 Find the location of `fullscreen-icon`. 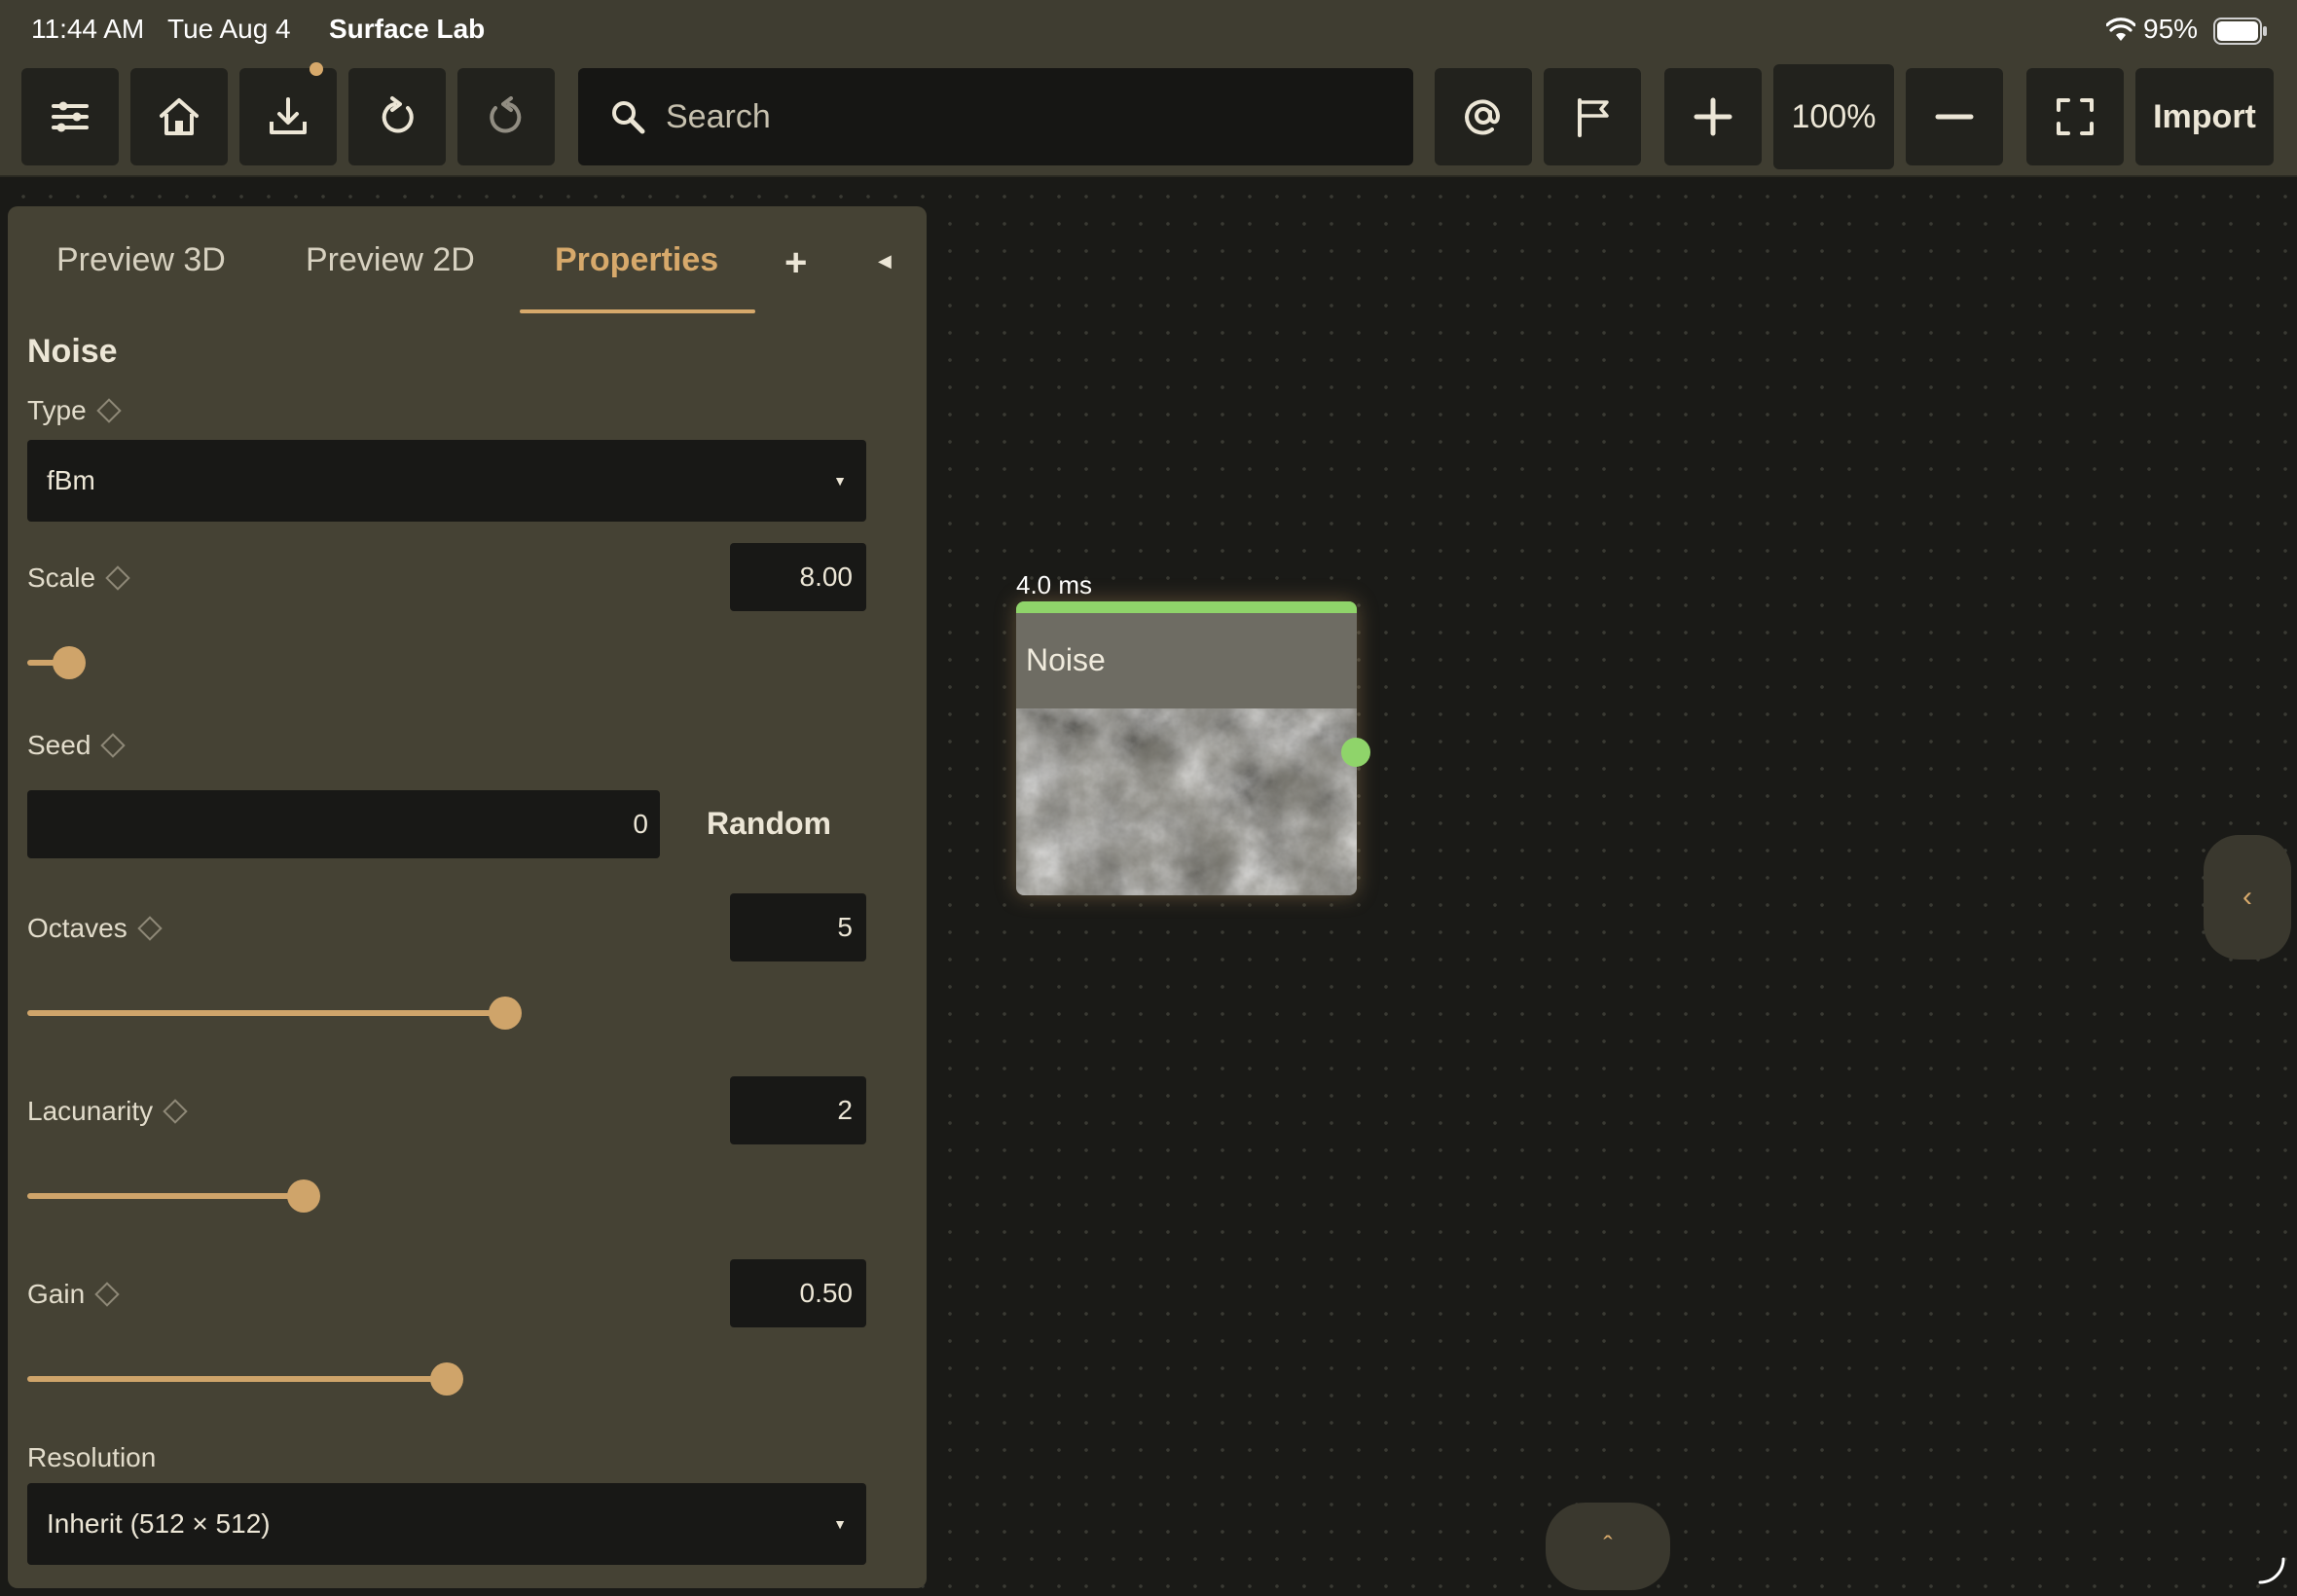

fullscreen-icon is located at coordinates (2075, 116).